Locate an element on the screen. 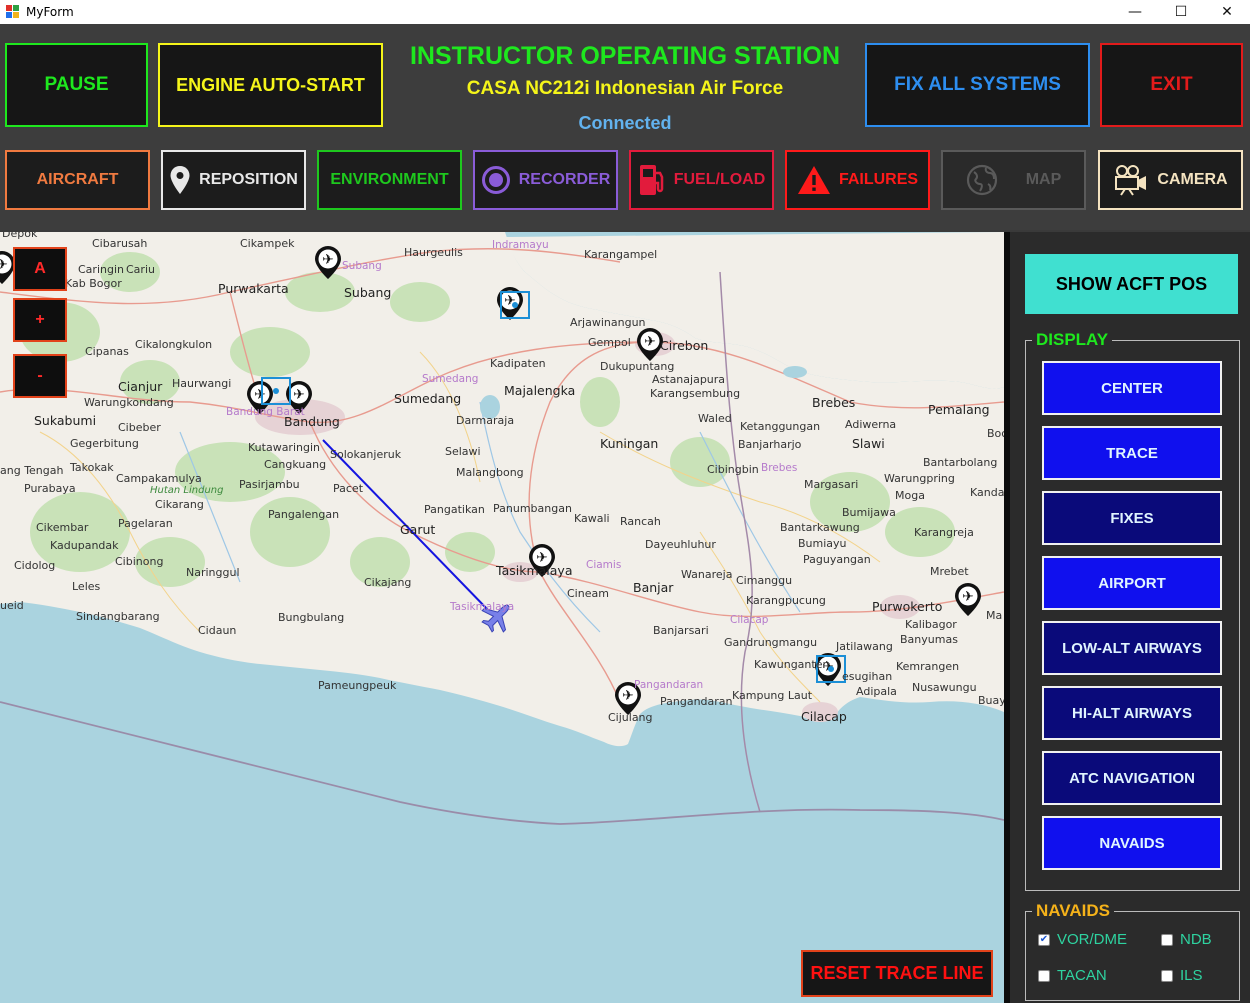 The height and width of the screenshot is (1003, 1250). map-label: Cikarang is located at coordinates (179, 504).